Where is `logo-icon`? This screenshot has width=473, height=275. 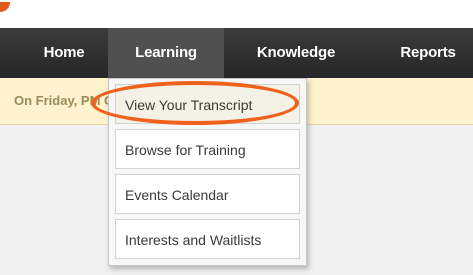
logo-icon is located at coordinates (5, 7).